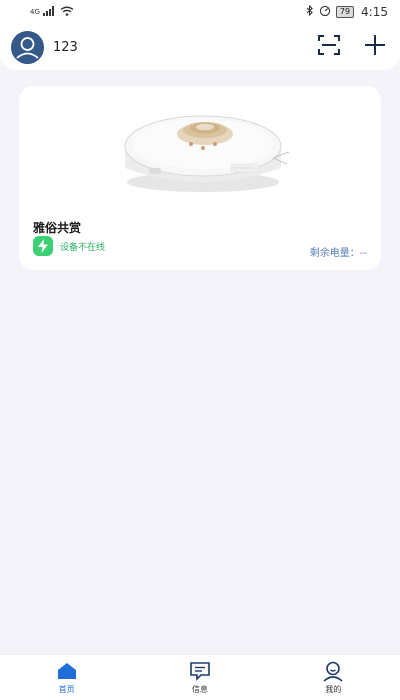 Image resolution: width=400 pixels, height=700 pixels. Describe the element at coordinates (200, 12) in the screenshot. I see `status-bar: 4G 79 4:15` at that location.